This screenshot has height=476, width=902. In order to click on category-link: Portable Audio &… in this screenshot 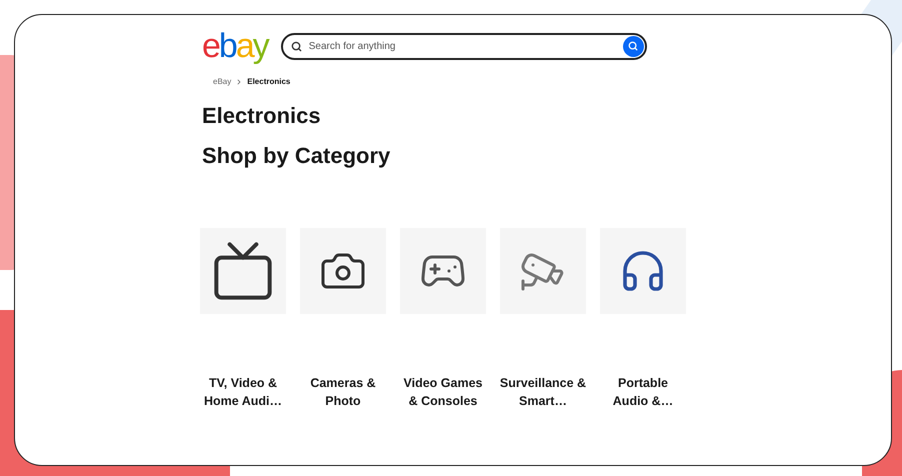, I will do `click(643, 392)`.